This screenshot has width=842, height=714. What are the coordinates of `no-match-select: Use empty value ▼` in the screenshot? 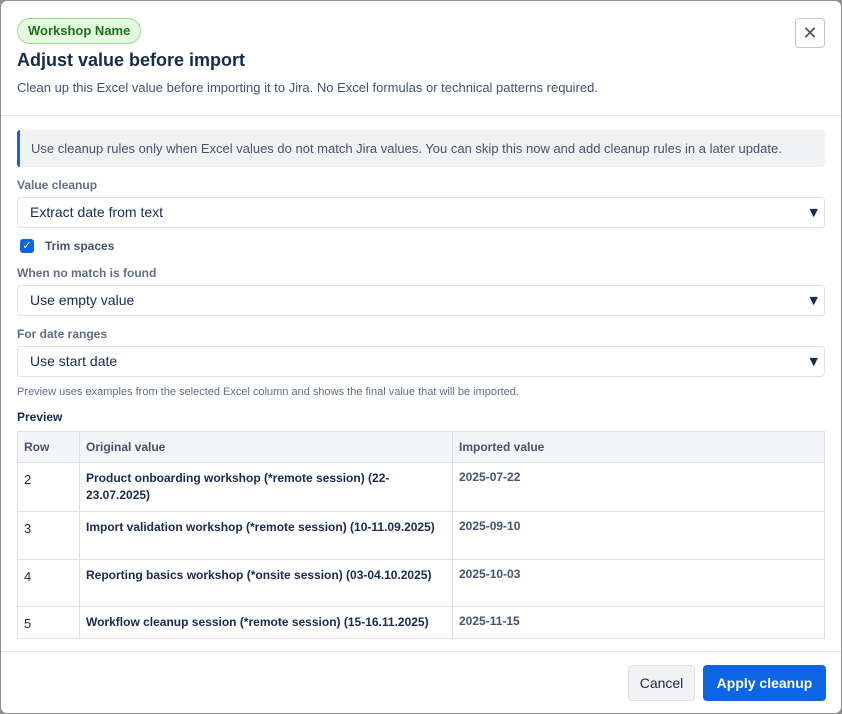 It's located at (421, 300).